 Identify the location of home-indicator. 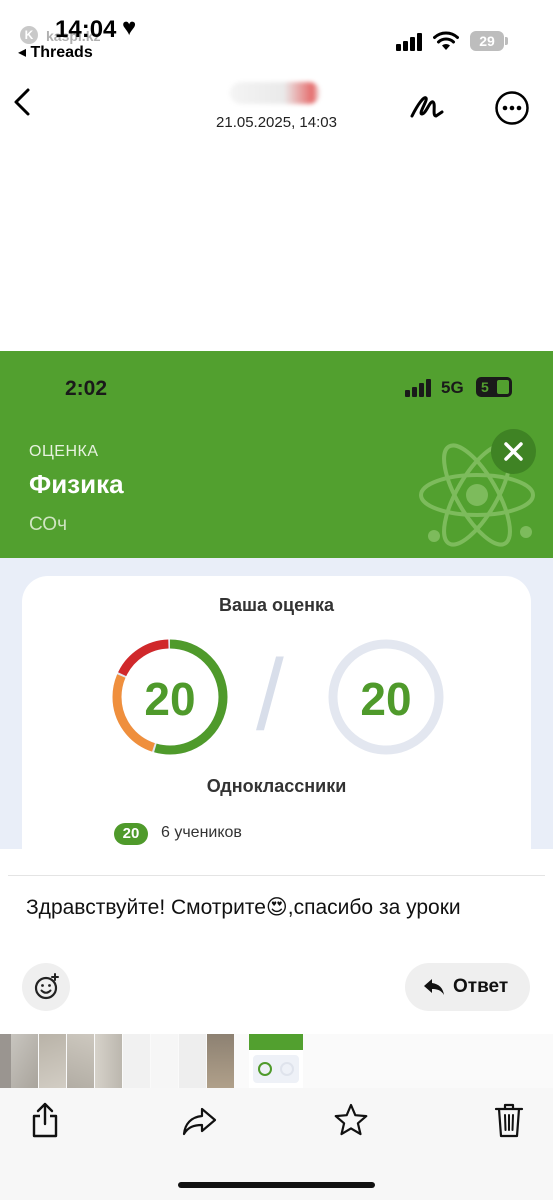
(276, 1185).